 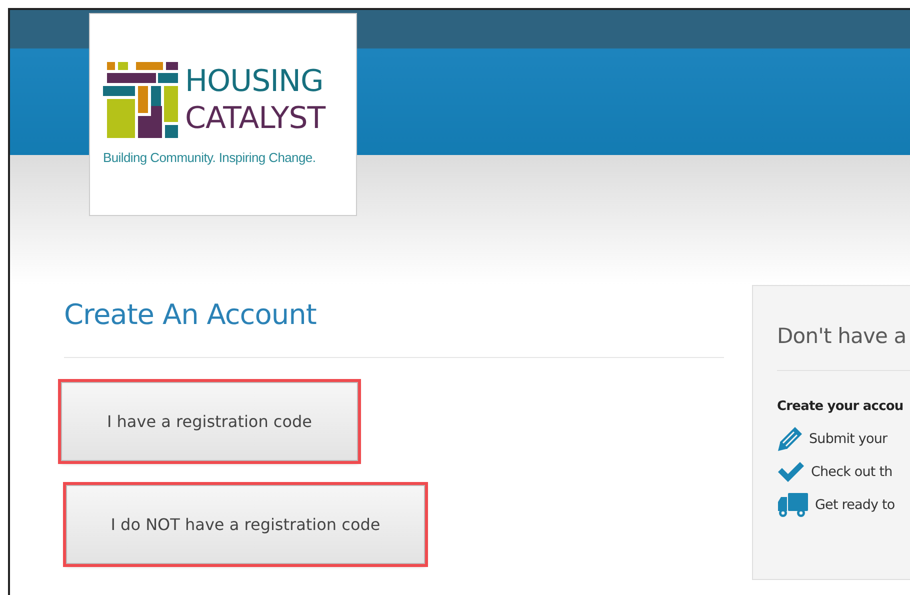 What do you see at coordinates (851, 472) in the screenshot?
I see `step-text: Check out th` at bounding box center [851, 472].